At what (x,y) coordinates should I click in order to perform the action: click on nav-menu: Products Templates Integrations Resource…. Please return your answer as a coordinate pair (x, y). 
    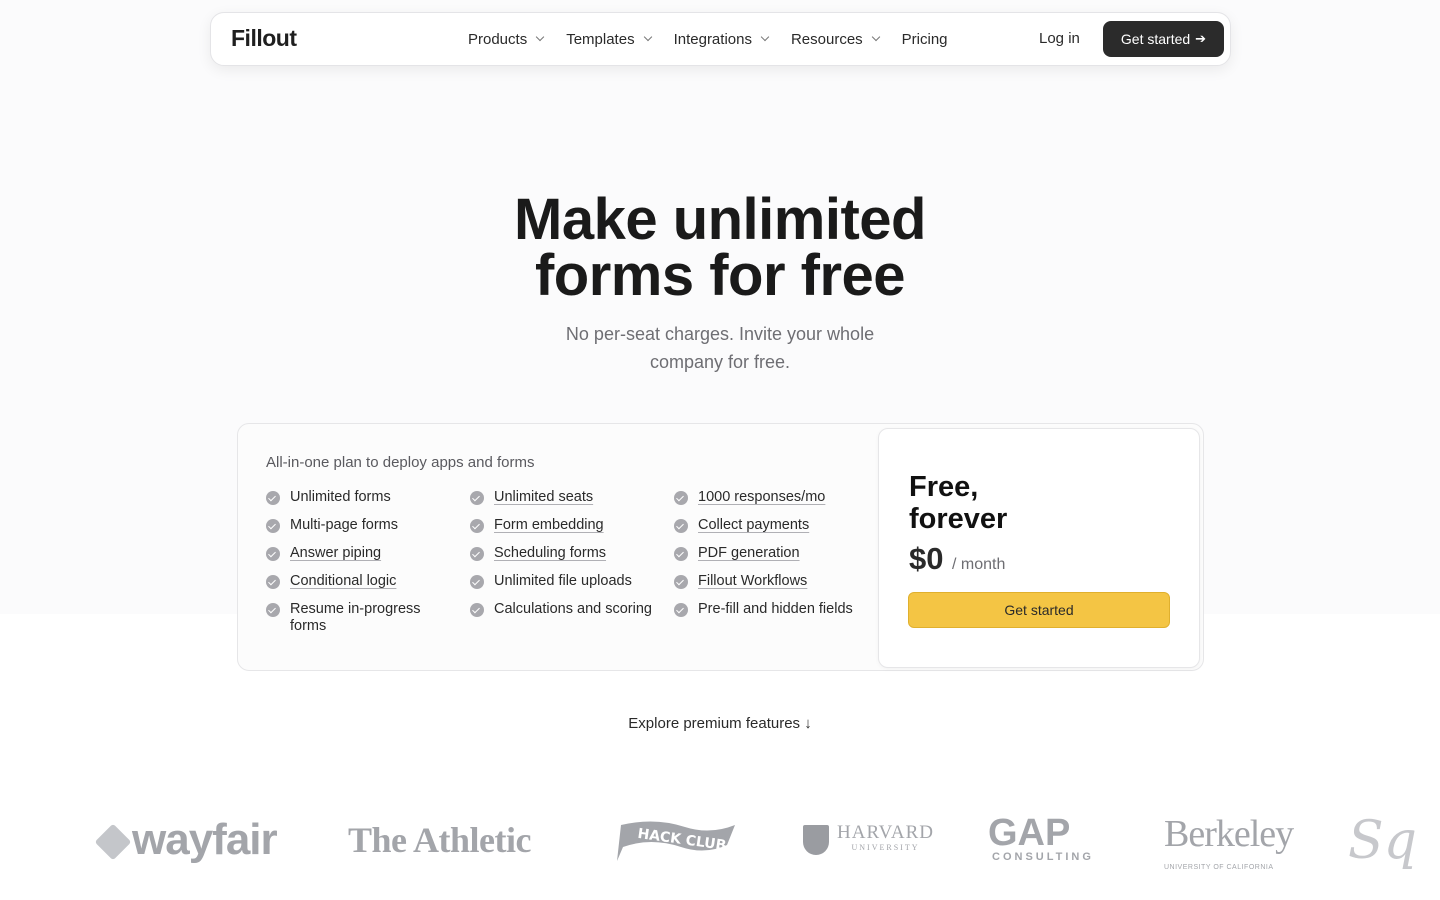
    Looking at the image, I should click on (719, 39).